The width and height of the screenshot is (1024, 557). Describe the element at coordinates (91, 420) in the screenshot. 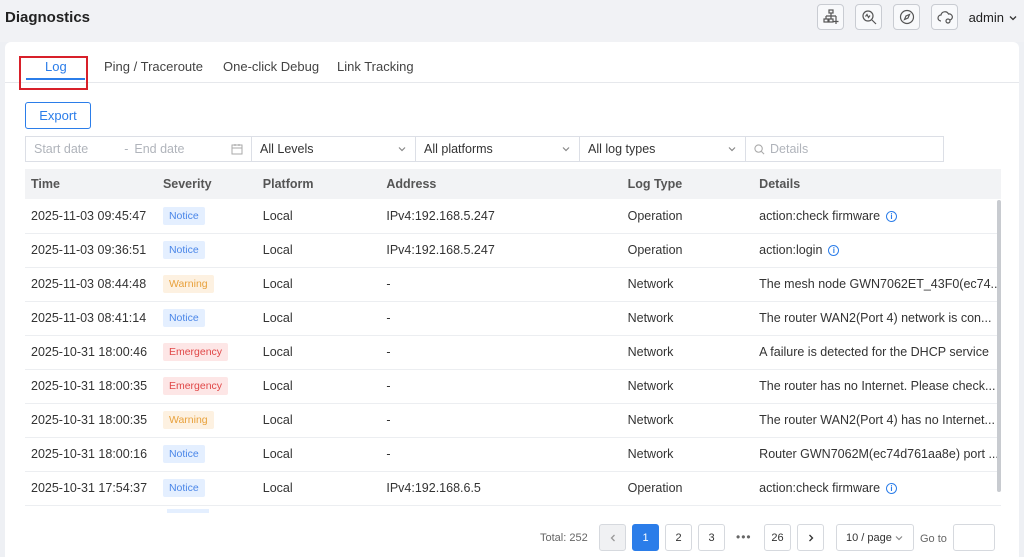

I see `cell-time: 2025-10-31 18:00:35` at that location.